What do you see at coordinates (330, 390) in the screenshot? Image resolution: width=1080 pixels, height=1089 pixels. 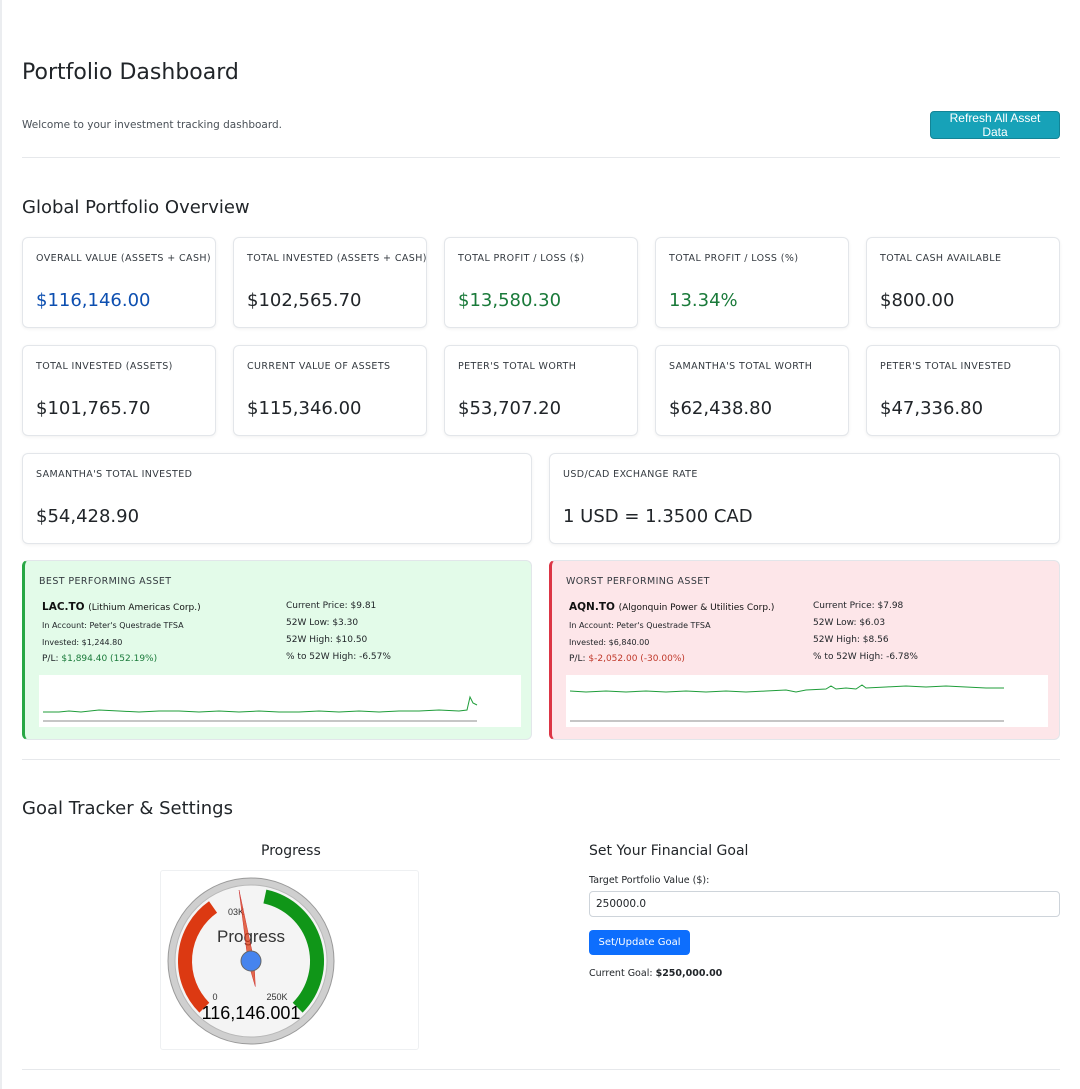 I see `stat-card-current-value-assets: Current Value of Assets $115,346.00` at bounding box center [330, 390].